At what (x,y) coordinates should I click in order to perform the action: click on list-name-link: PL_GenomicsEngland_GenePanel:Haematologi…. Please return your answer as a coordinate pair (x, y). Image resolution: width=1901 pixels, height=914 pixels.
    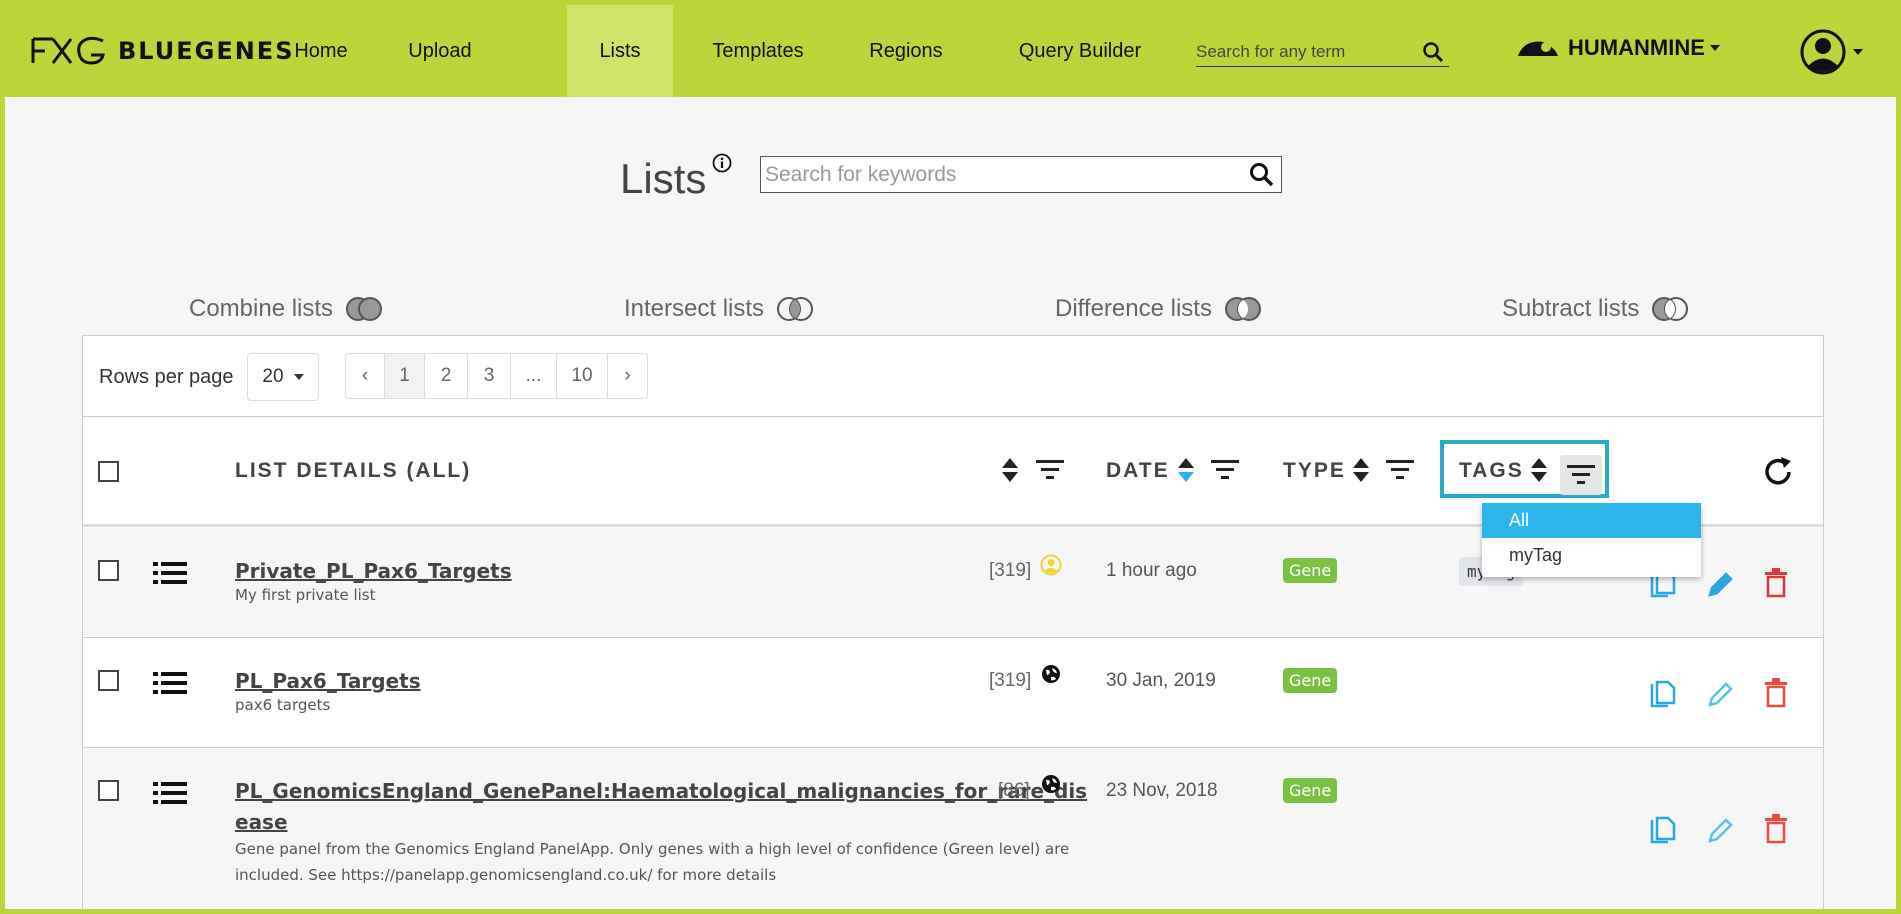
    Looking at the image, I should click on (661, 791).